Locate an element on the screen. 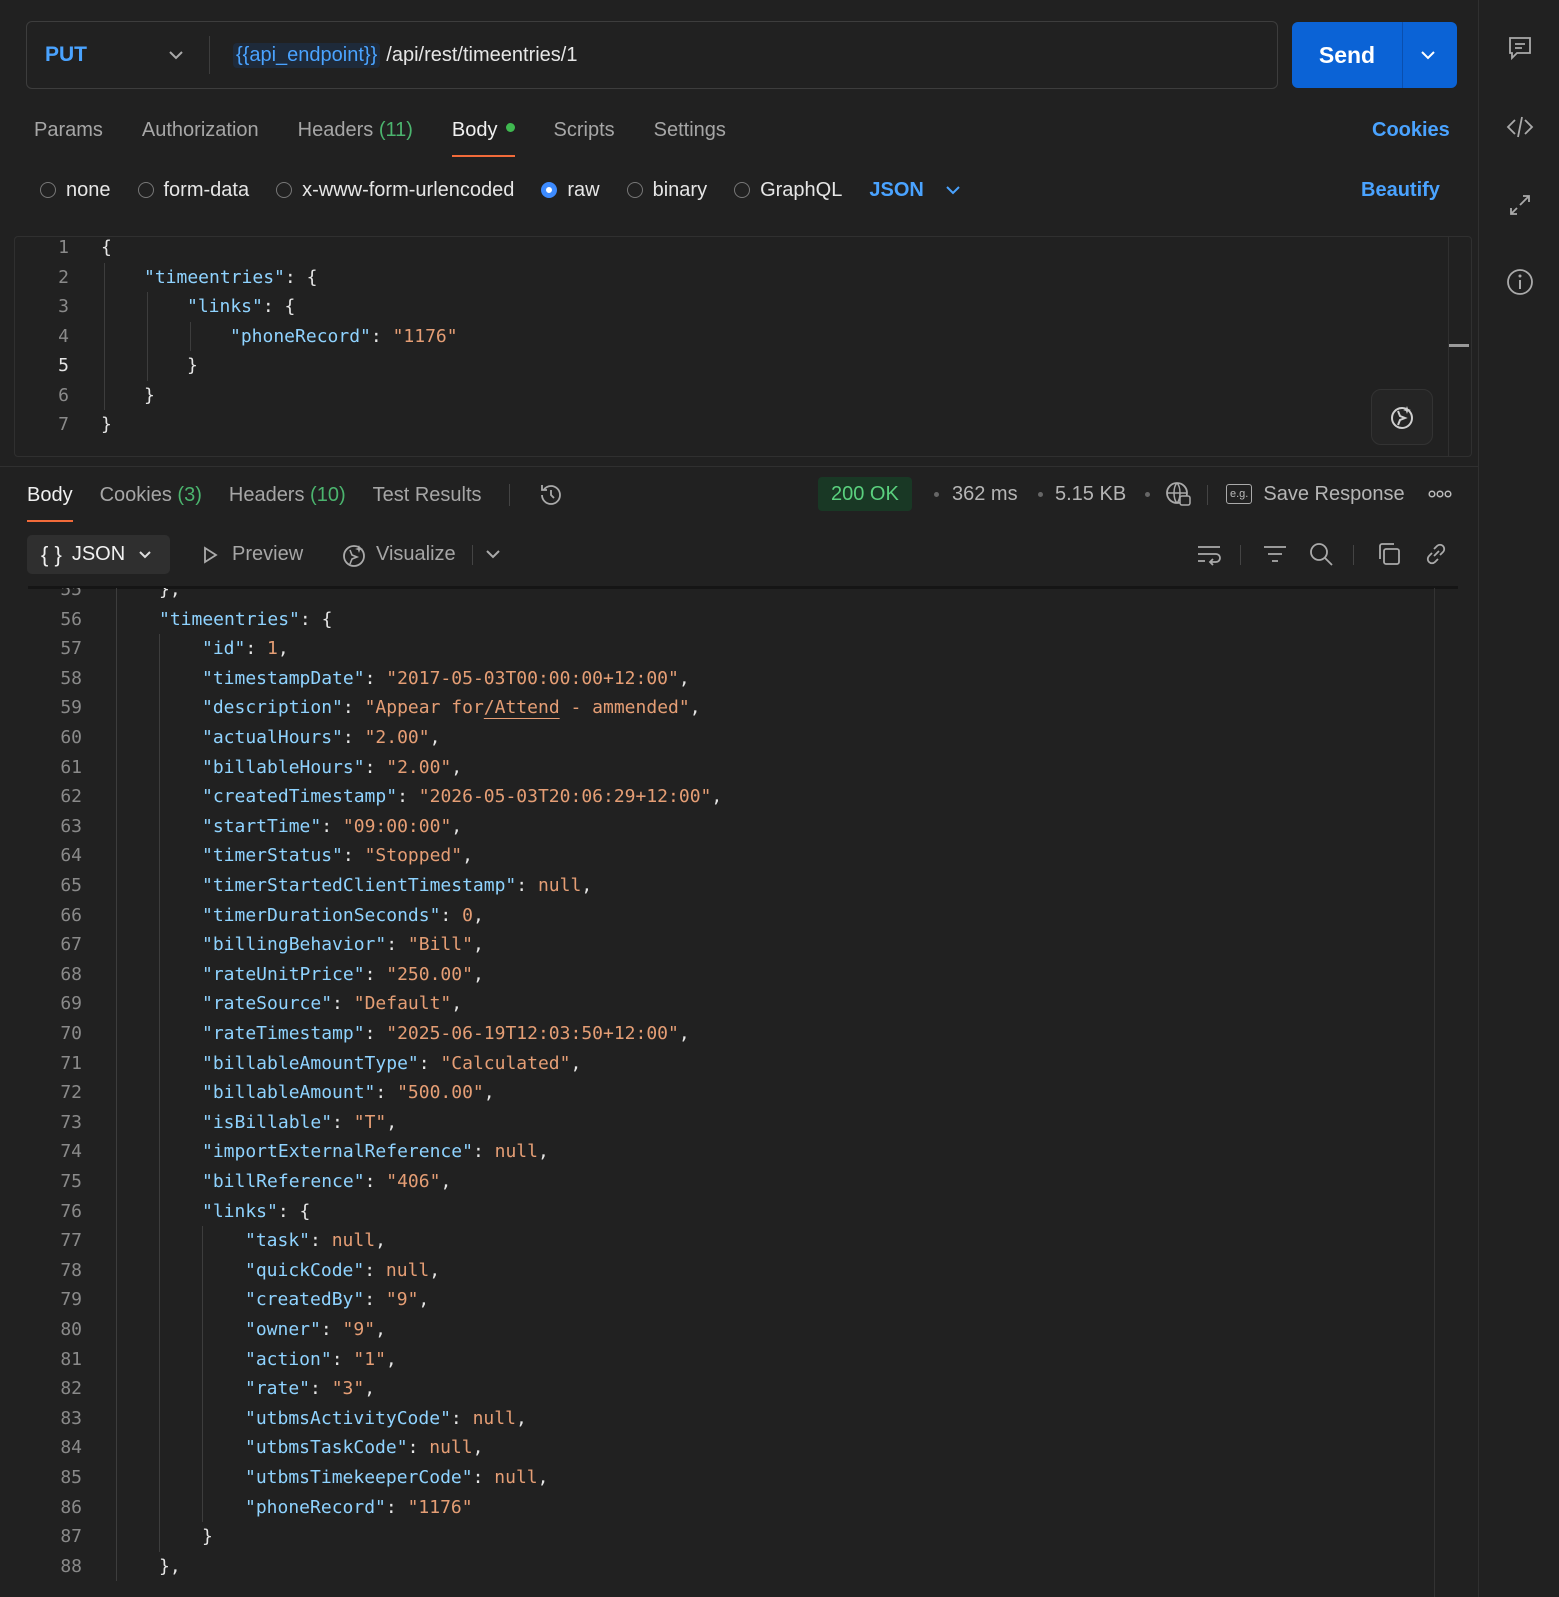  url-input: {{api_endpoint}} /api/rest/timeentries/1 is located at coordinates (405, 55).